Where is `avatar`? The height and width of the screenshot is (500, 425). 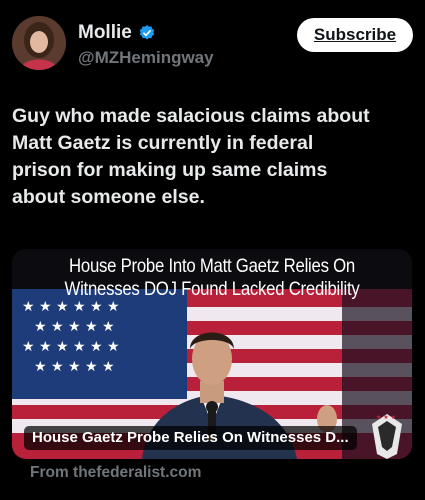
avatar is located at coordinates (39, 43).